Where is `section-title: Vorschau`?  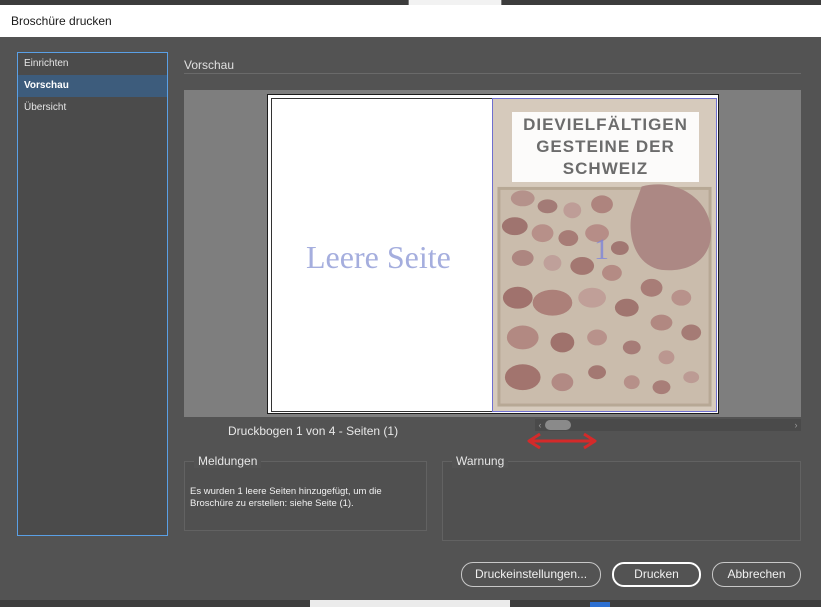
section-title: Vorschau is located at coordinates (209, 65).